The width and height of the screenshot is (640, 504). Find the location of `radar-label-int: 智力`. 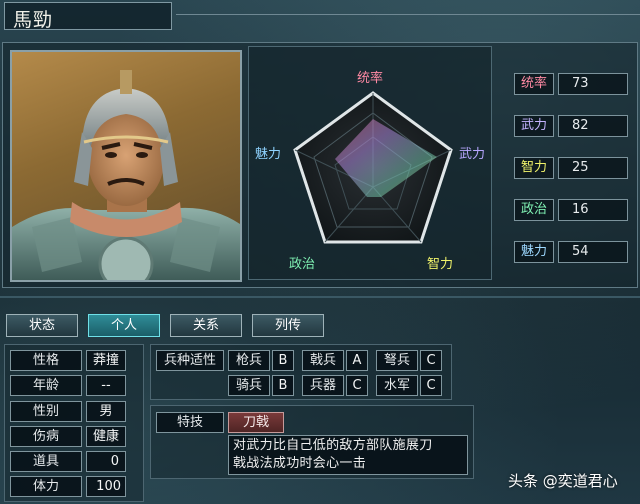

radar-label-int: 智力 is located at coordinates (440, 264).